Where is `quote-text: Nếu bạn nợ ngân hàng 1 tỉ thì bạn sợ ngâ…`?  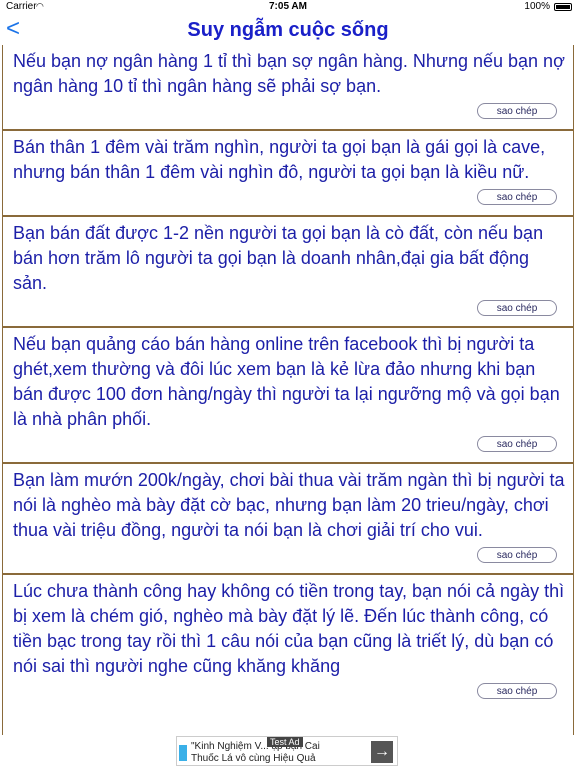 quote-text: Nếu bạn nợ ngân hàng 1 tỉ thì bạn sợ ngâ… is located at coordinates (289, 73).